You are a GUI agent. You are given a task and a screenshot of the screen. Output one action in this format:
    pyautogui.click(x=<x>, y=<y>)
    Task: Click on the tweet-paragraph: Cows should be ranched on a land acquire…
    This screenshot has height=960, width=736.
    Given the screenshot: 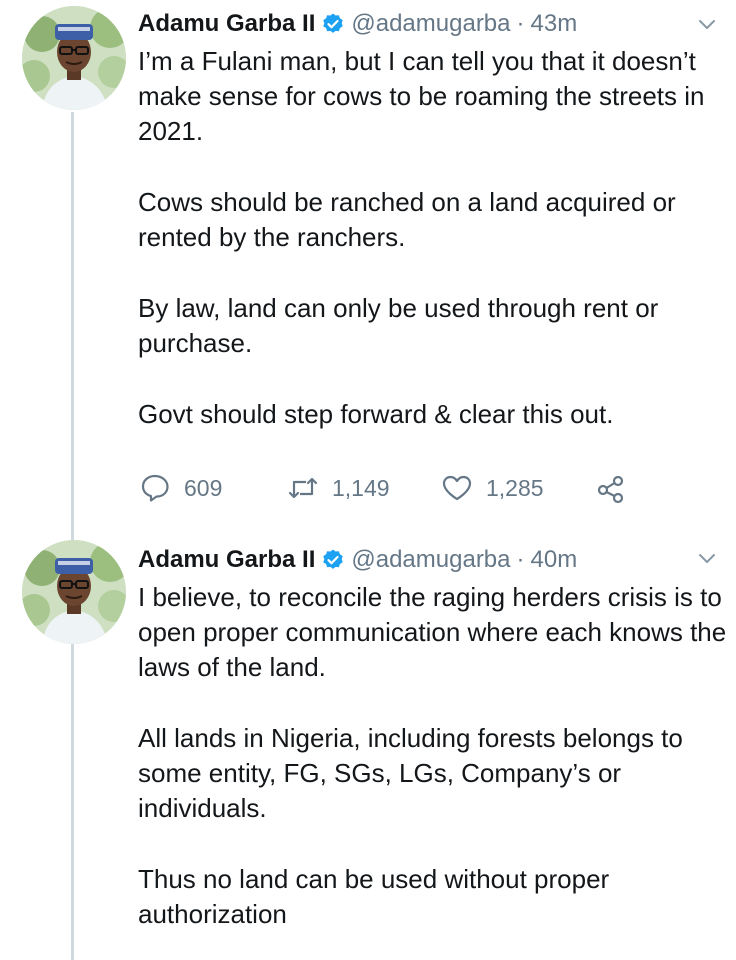 What is the action you would take?
    pyautogui.click(x=407, y=219)
    